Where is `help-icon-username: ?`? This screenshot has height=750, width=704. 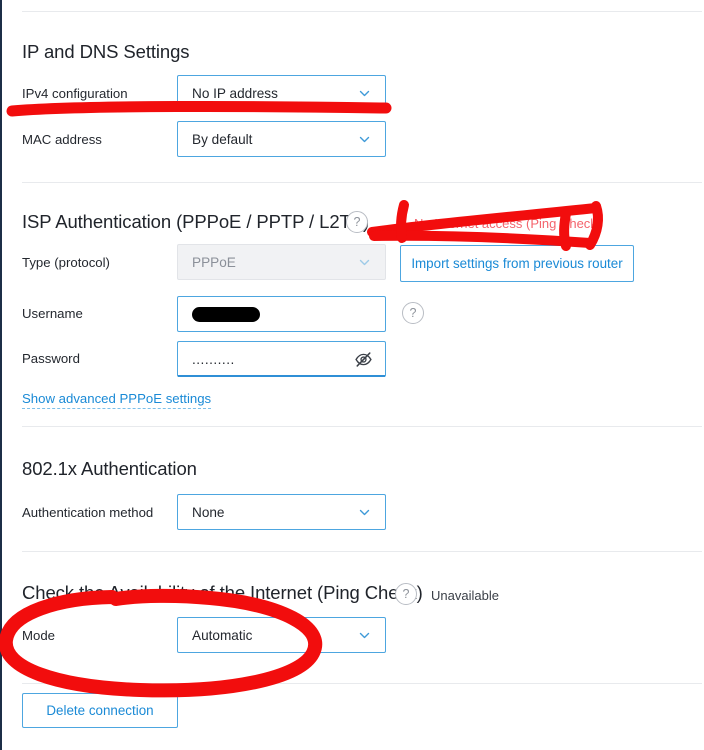 help-icon-username: ? is located at coordinates (413, 313).